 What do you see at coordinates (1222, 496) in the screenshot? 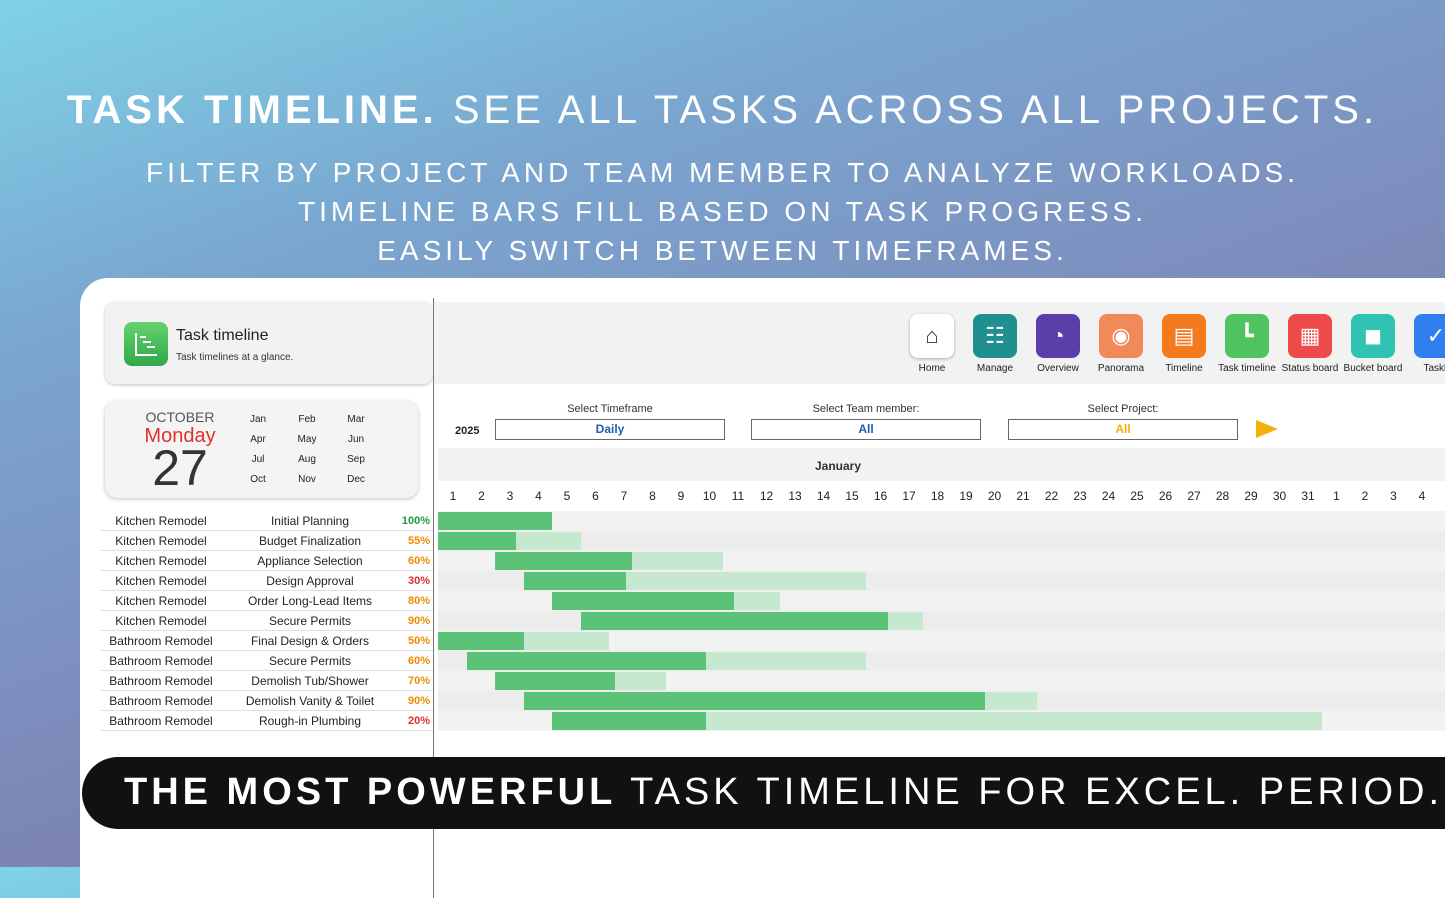
I see `day-number: 28` at bounding box center [1222, 496].